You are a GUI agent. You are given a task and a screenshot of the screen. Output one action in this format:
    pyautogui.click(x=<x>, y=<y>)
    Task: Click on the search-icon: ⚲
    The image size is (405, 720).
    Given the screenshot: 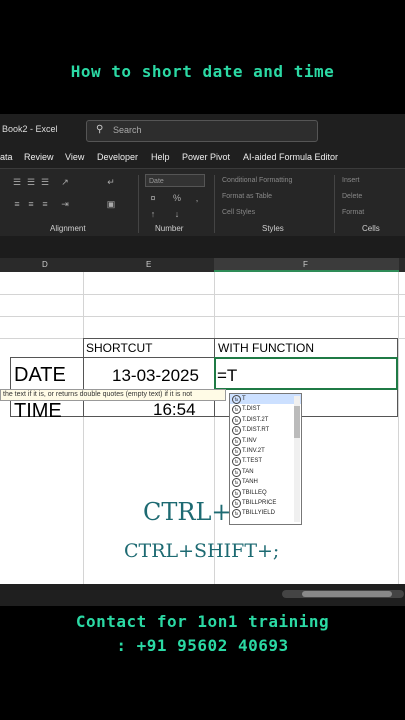 What is the action you would take?
    pyautogui.click(x=100, y=129)
    